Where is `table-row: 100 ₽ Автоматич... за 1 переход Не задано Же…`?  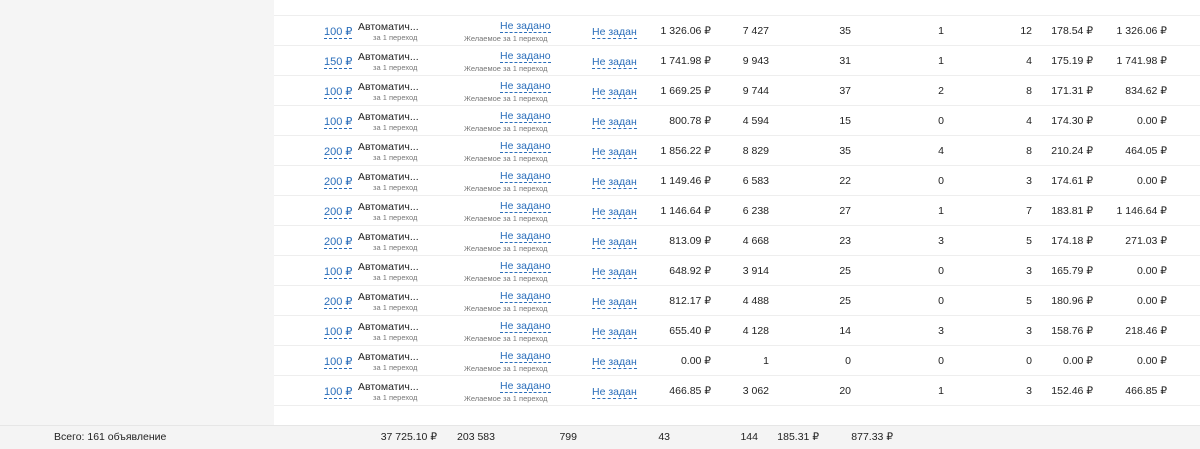 table-row: 100 ₽ Автоматич... за 1 переход Не задано Же… is located at coordinates (737, 271).